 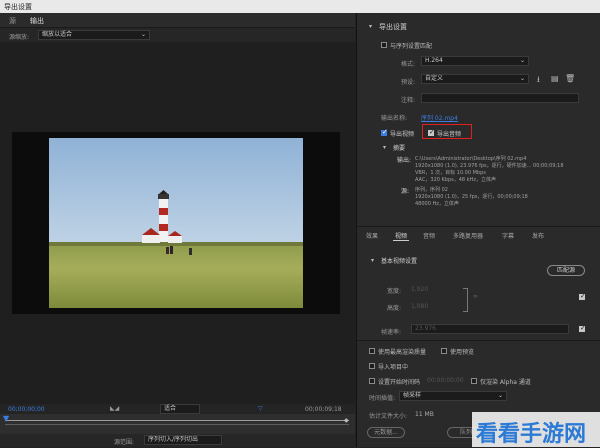 What do you see at coordinates (474, 381) in the screenshot?
I see `render-alpha-checkbox` at bounding box center [474, 381].